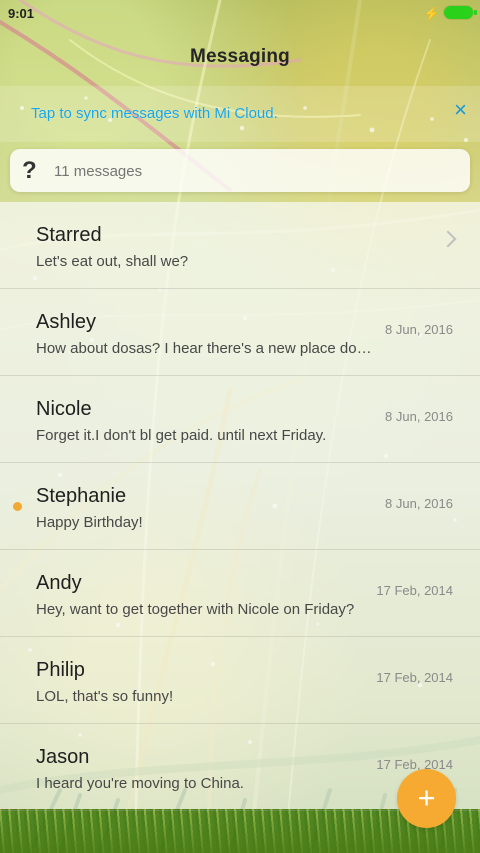  What do you see at coordinates (460, 12) in the screenshot?
I see `battery-icon` at bounding box center [460, 12].